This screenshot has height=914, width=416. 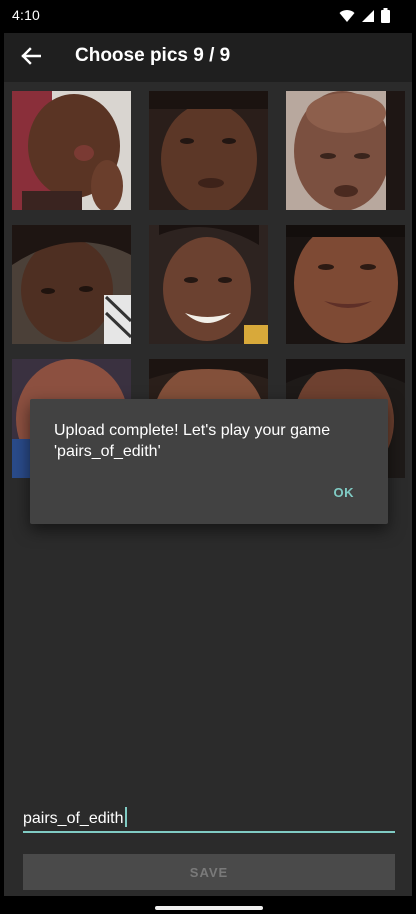 What do you see at coordinates (209, 818) in the screenshot?
I see `game-name-input: pairs_of_edith` at bounding box center [209, 818].